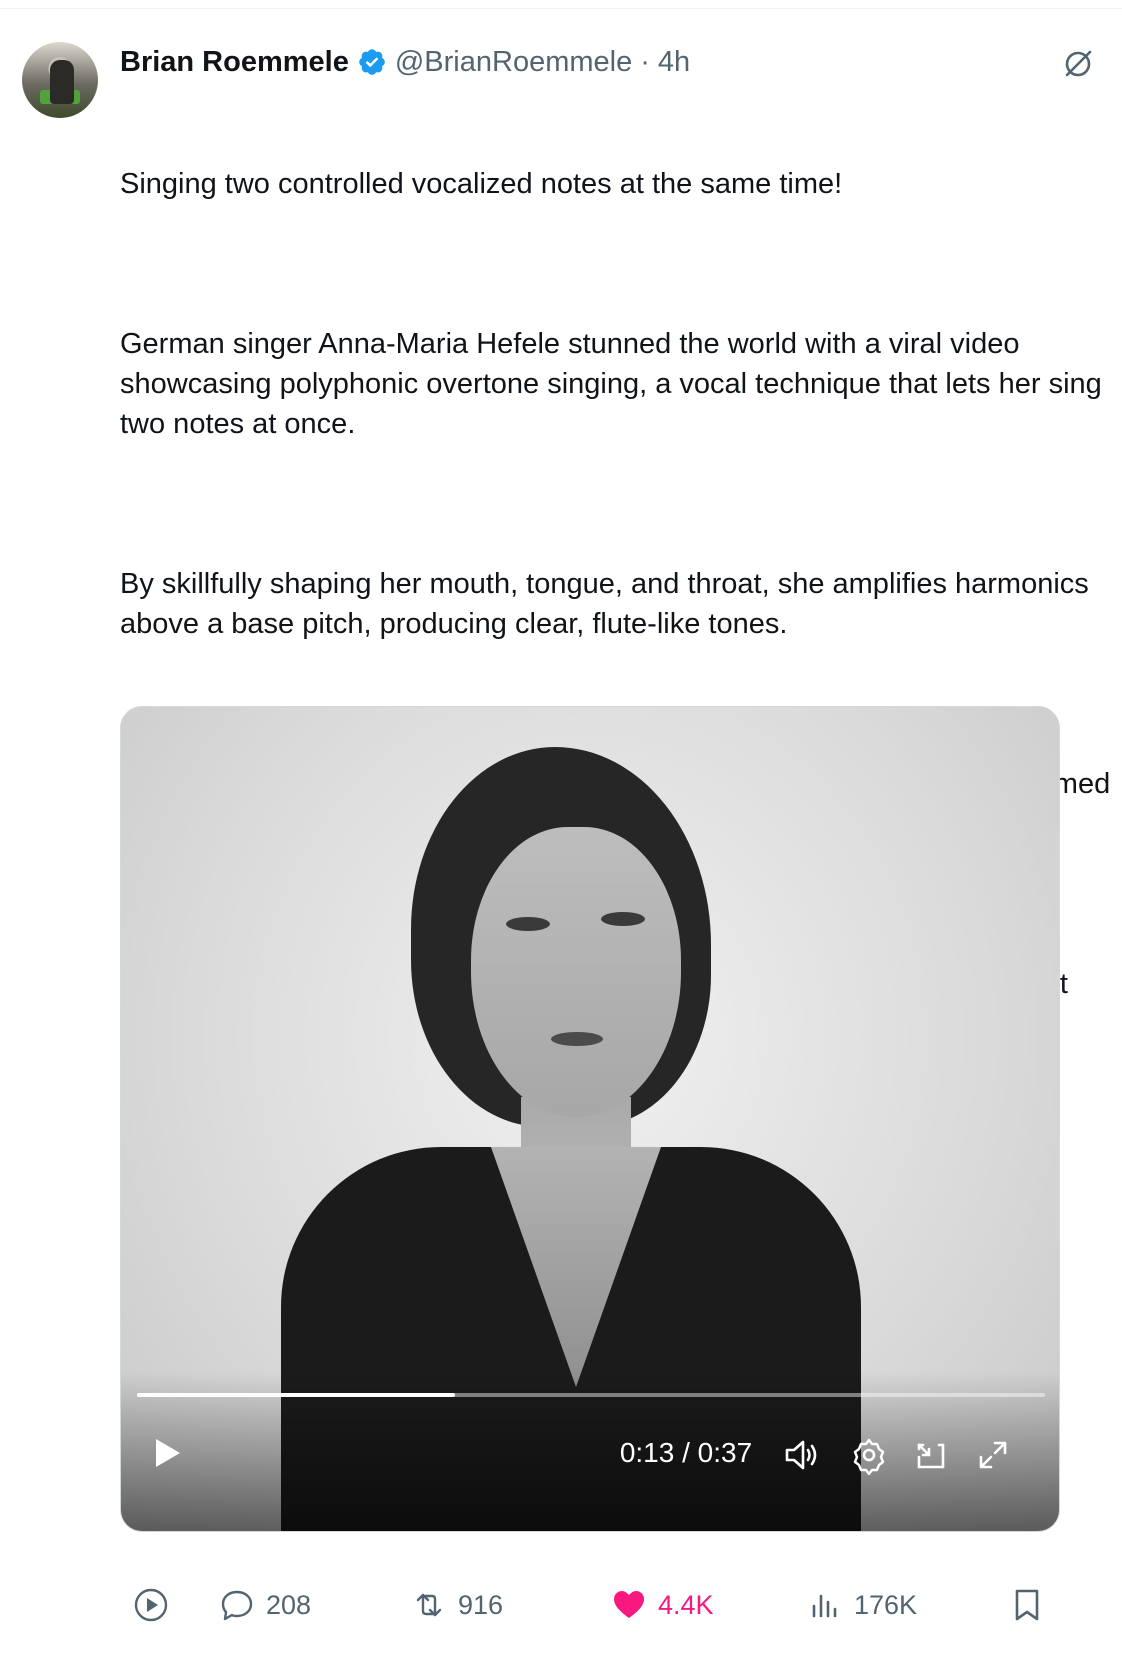  I want to click on verified-badge-icon, so click(372, 62).